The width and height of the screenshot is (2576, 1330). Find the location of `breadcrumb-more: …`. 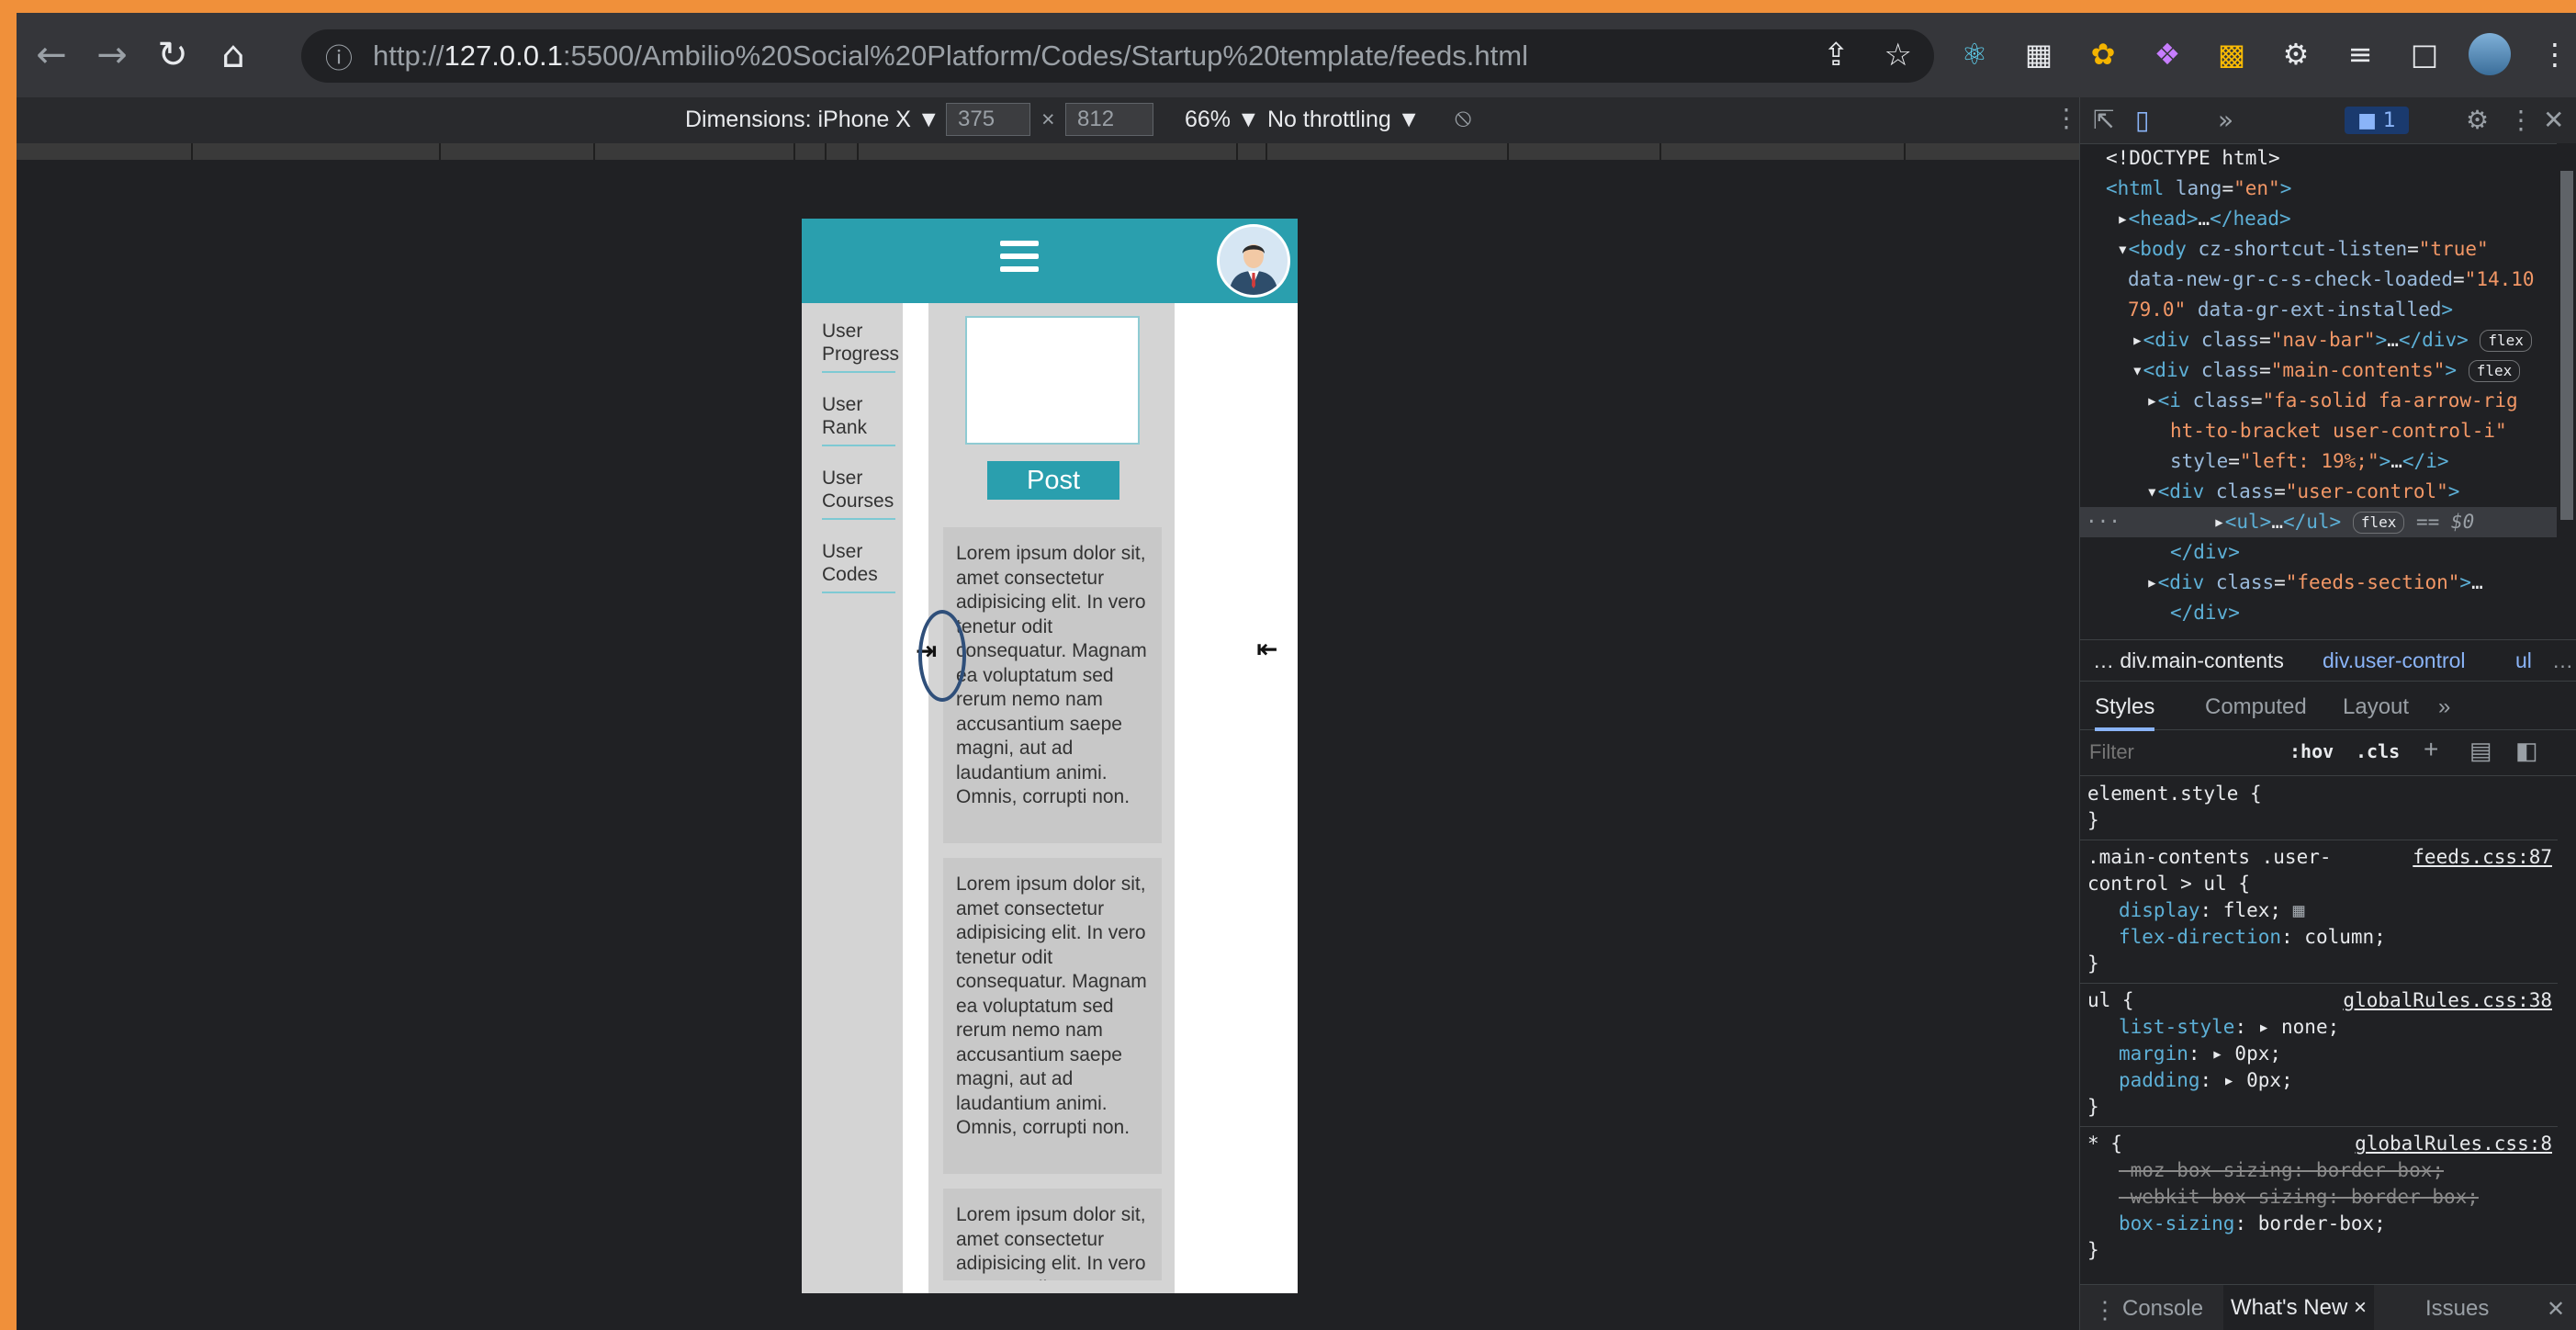

breadcrumb-more: … is located at coordinates (2562, 660).